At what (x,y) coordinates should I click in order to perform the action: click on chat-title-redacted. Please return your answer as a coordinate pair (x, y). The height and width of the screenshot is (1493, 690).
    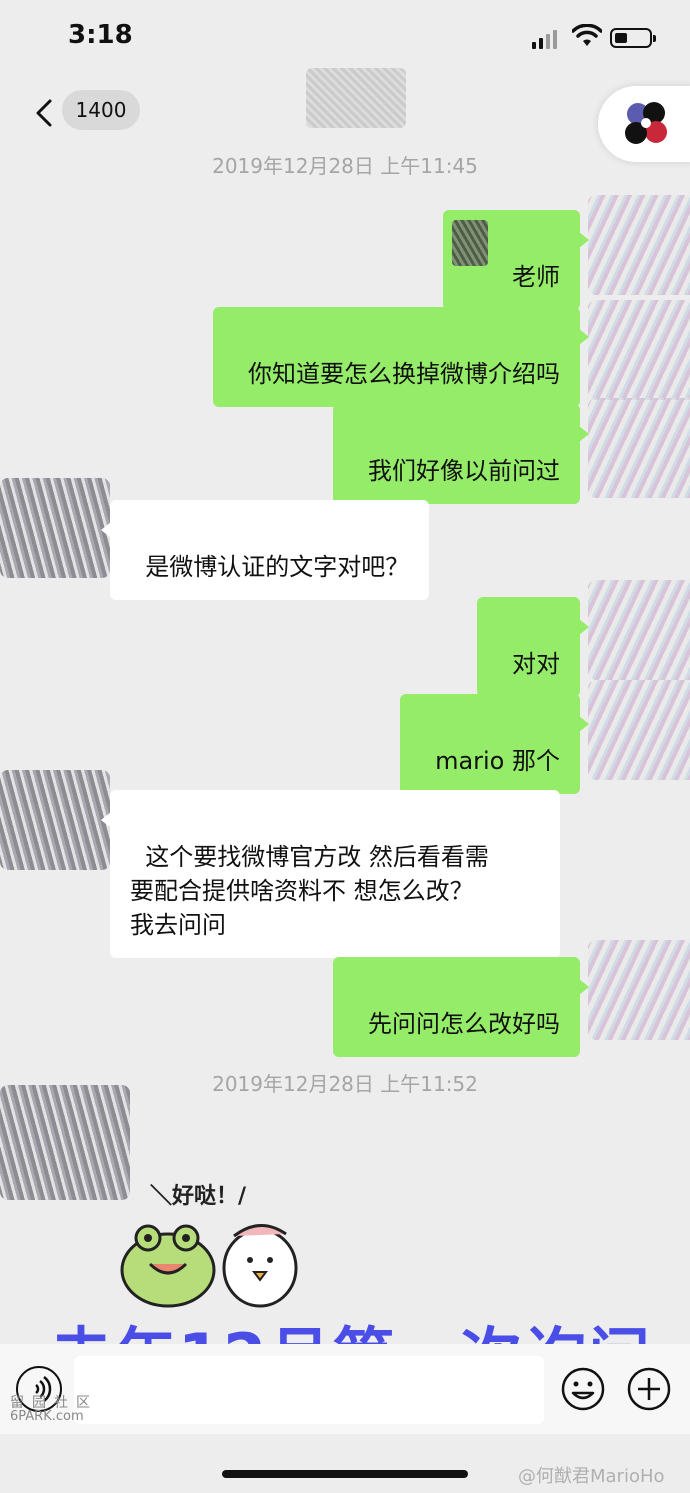
    Looking at the image, I should click on (356, 98).